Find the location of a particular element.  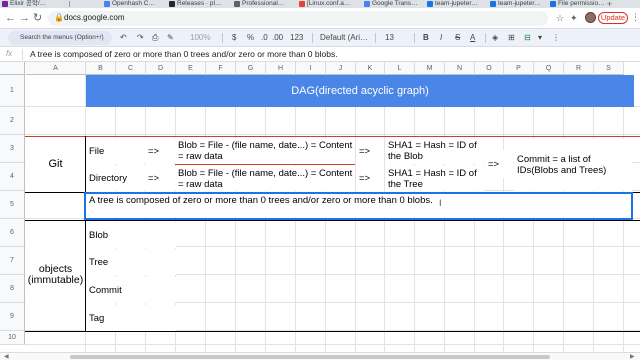

column-header: P is located at coordinates (519, 68).